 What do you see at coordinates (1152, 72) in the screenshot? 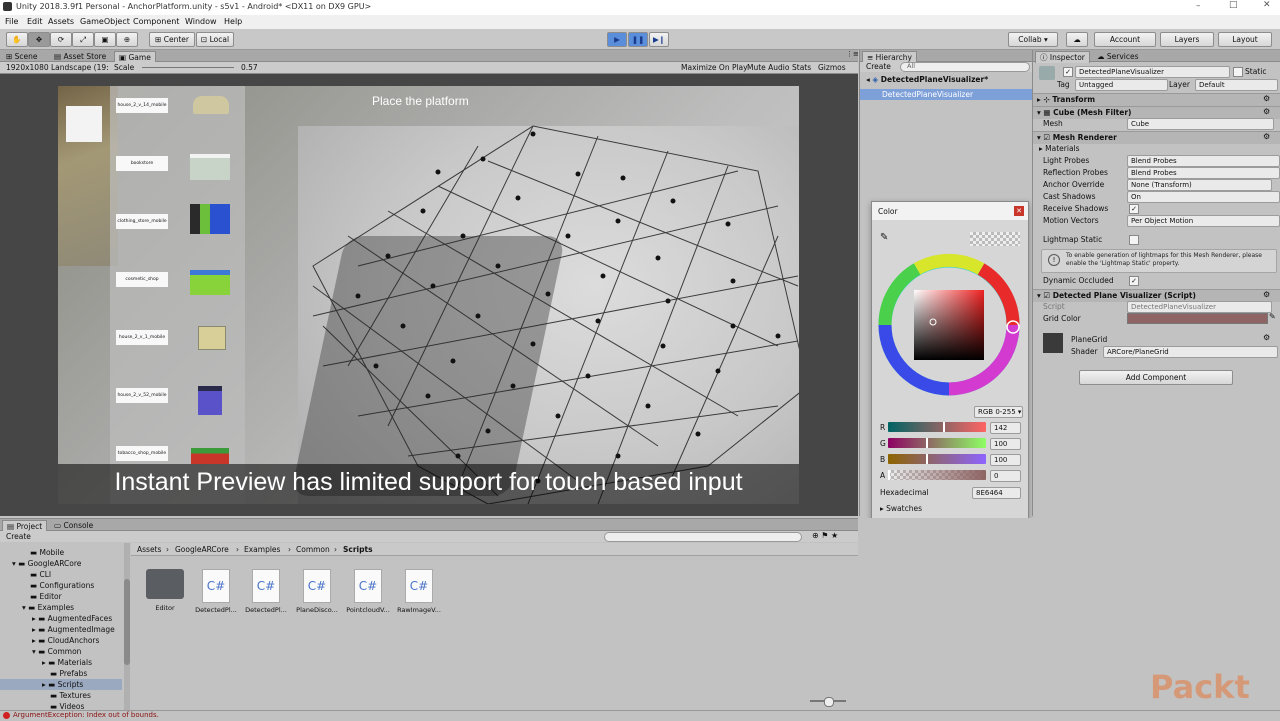
I see `object-name-input: DetectedPlaneVisualizer` at bounding box center [1152, 72].